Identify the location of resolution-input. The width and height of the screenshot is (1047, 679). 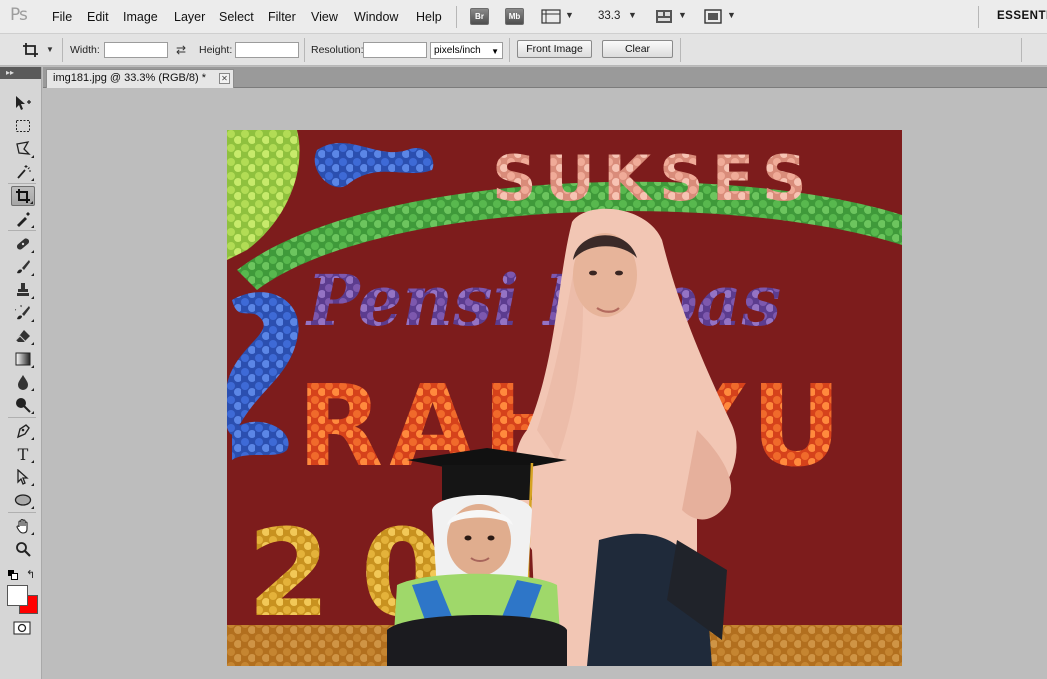
(395, 50).